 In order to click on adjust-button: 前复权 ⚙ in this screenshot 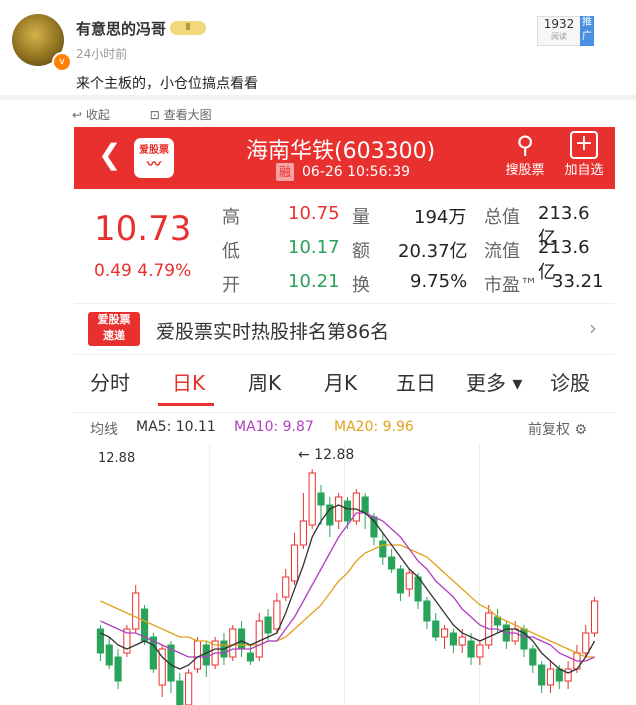, I will do `click(557, 429)`.